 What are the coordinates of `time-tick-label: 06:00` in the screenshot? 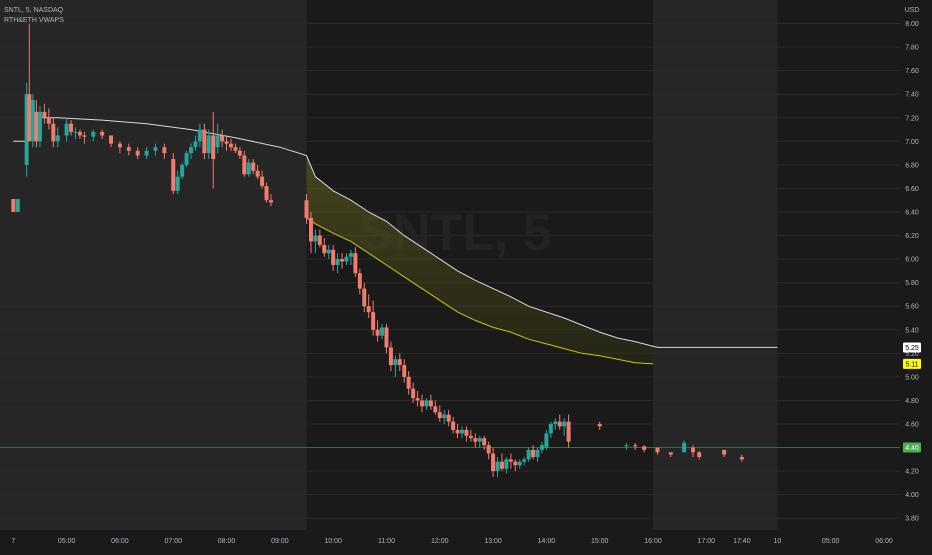 It's located at (884, 541).